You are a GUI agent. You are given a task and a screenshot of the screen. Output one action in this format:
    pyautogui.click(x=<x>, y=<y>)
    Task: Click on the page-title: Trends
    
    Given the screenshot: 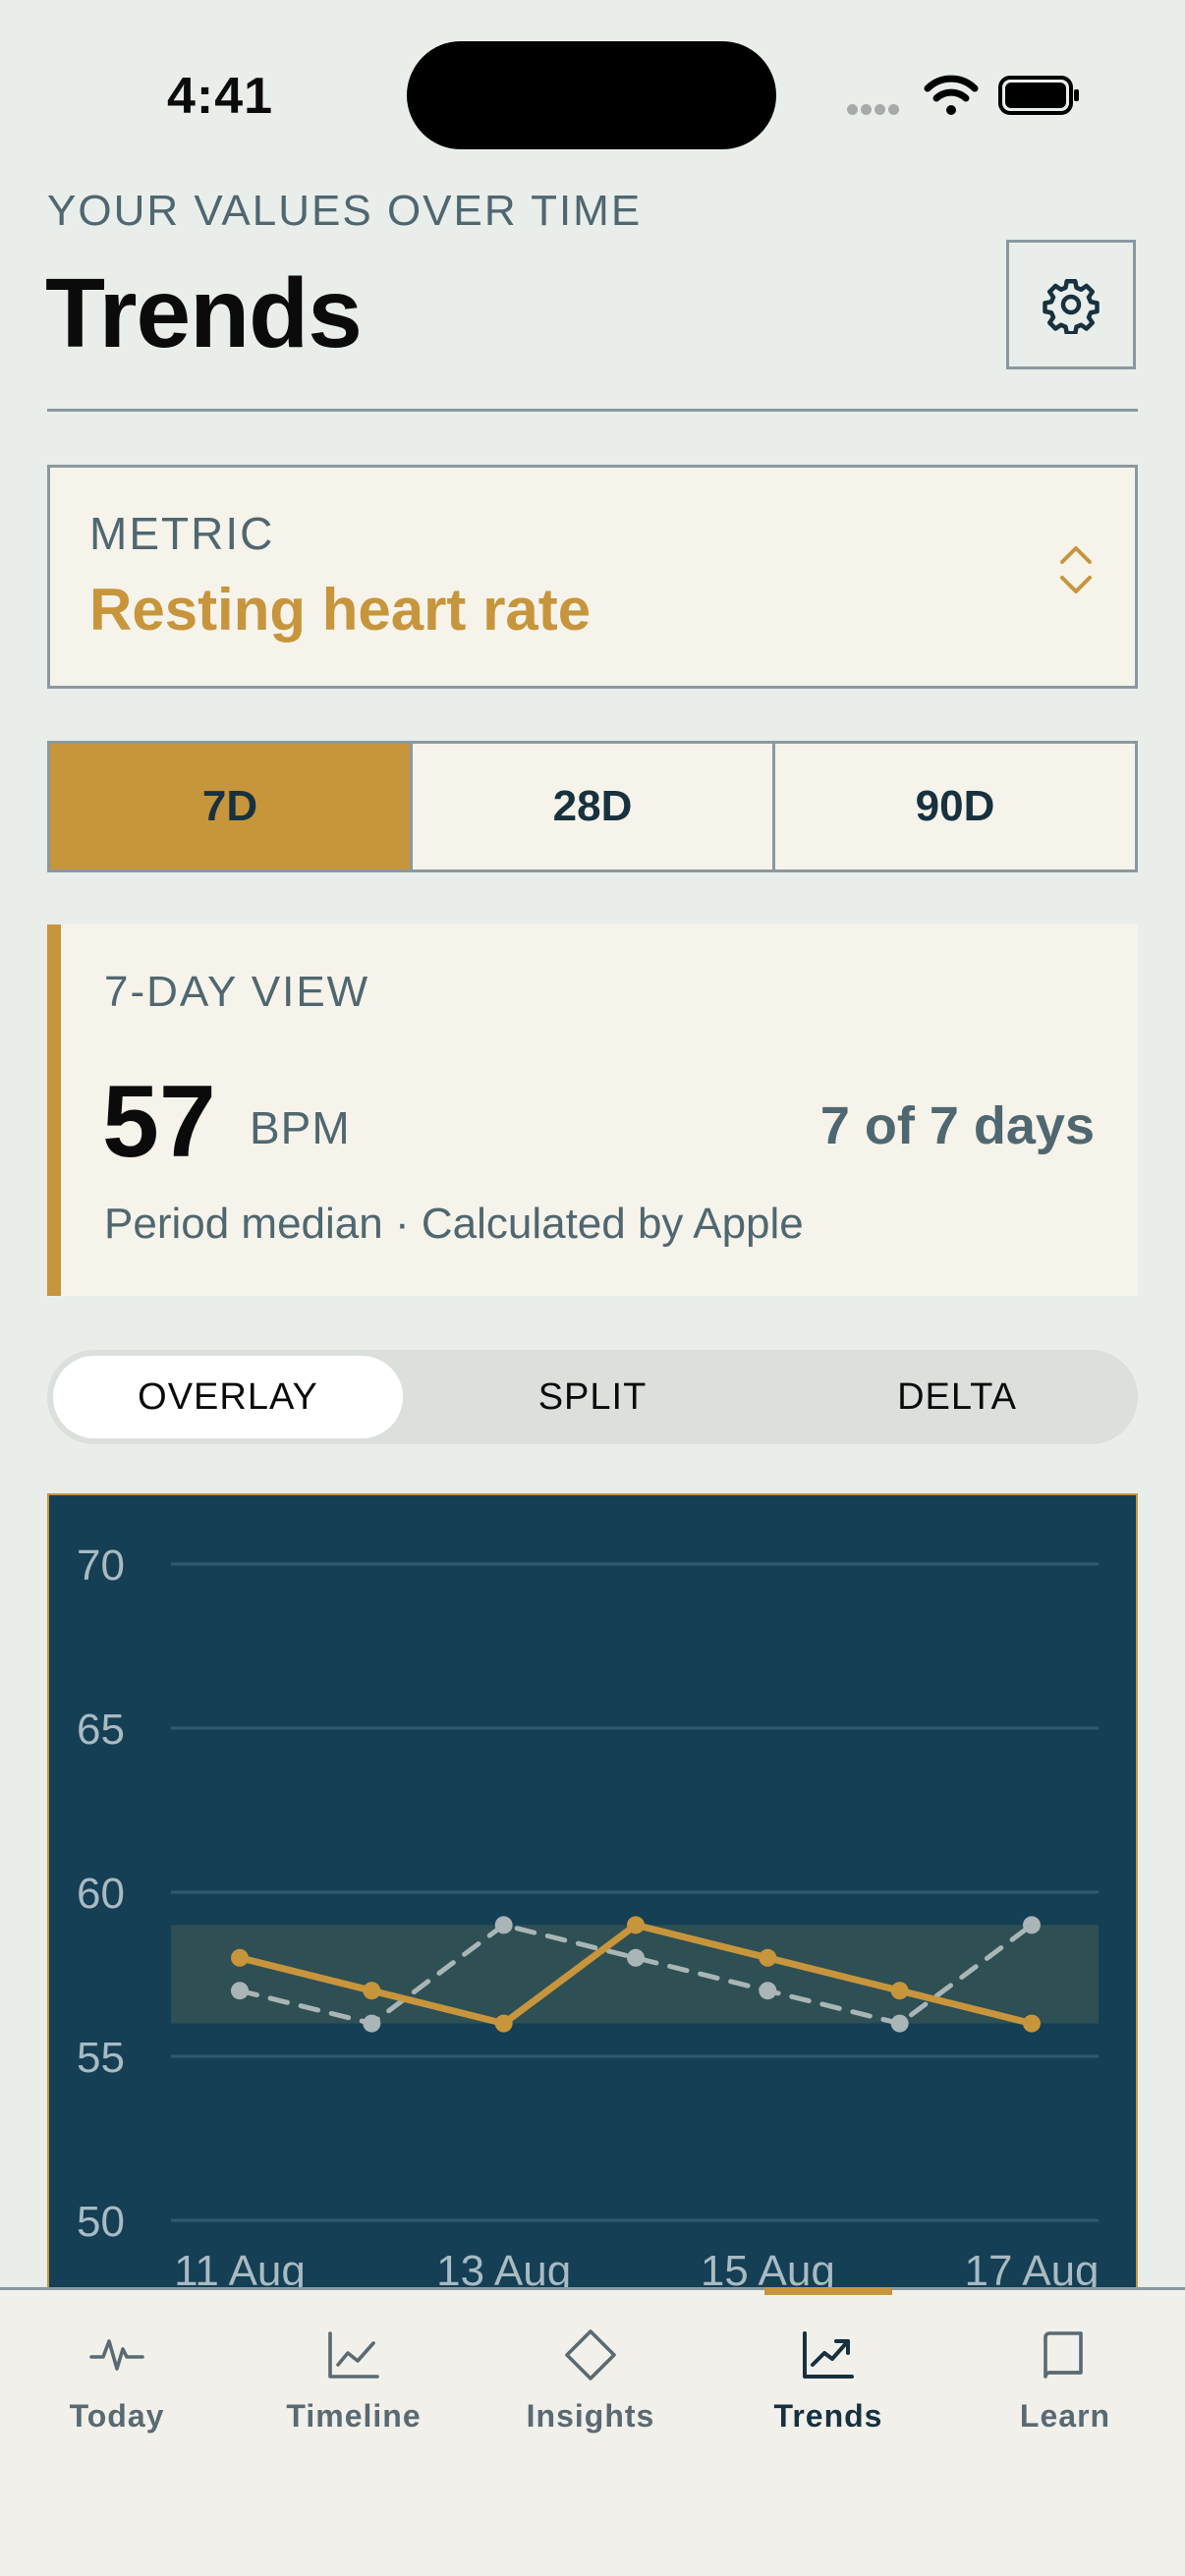 What is the action you would take?
    pyautogui.click(x=204, y=313)
    